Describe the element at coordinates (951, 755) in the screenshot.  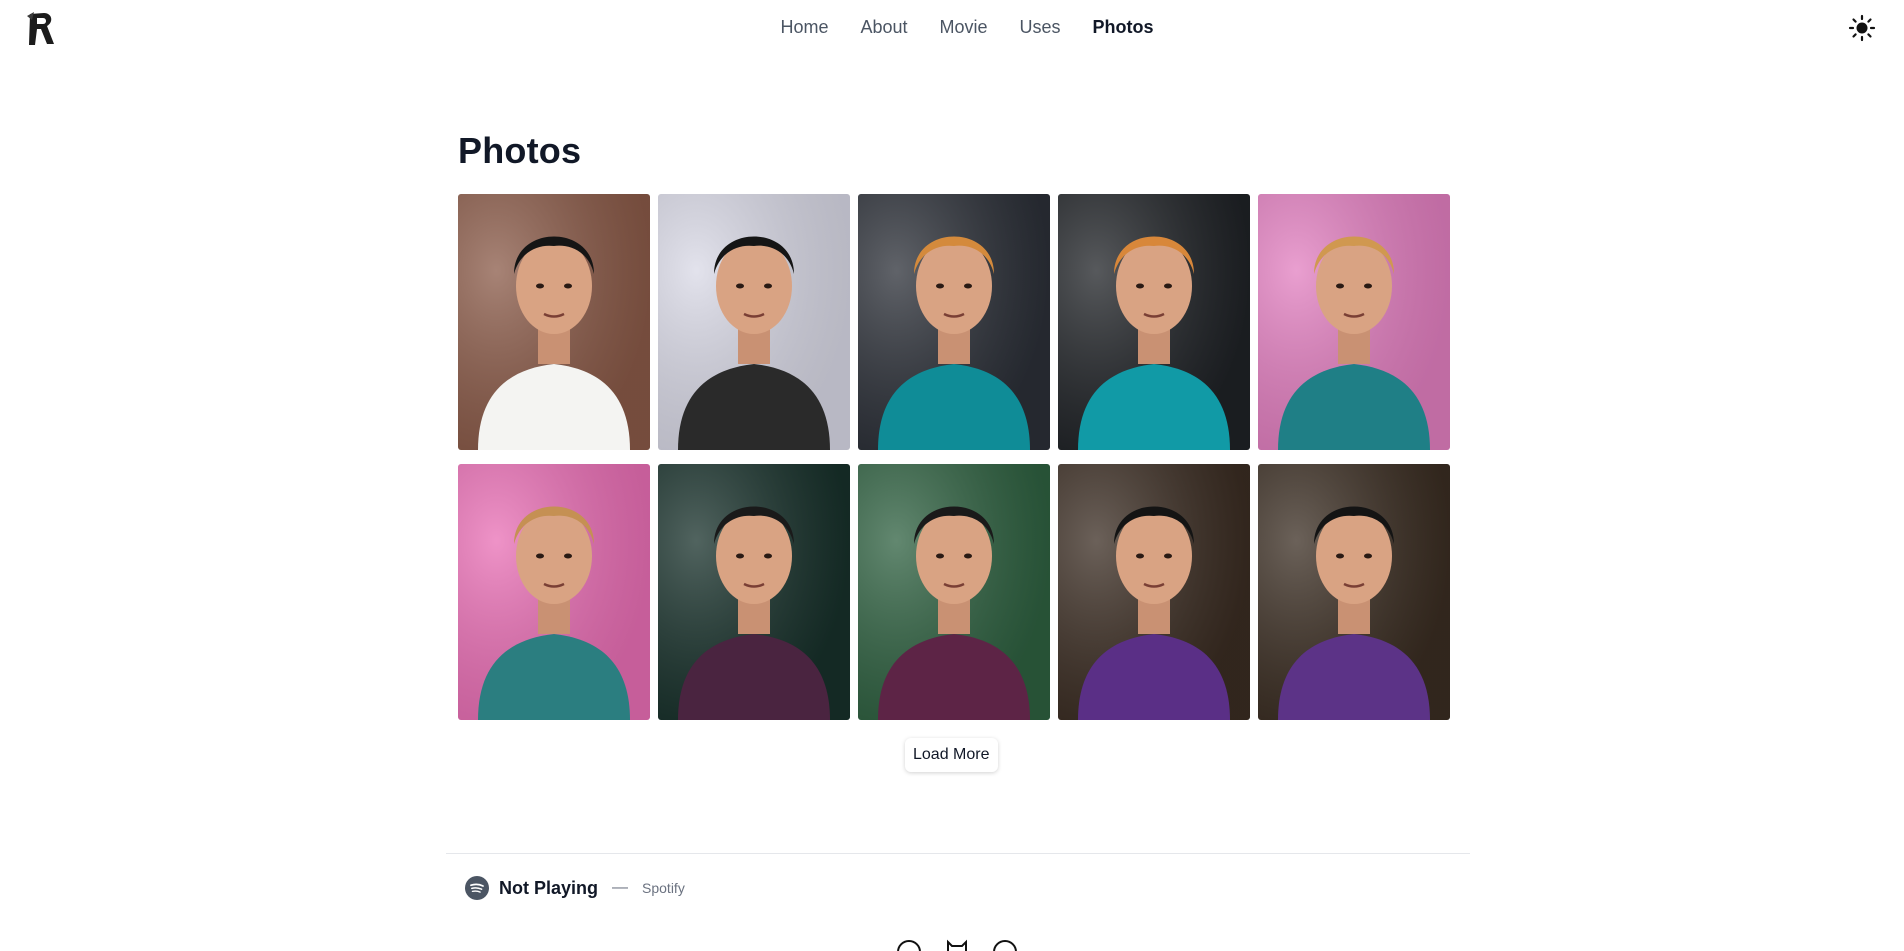
I see `load-more-button: Load More` at that location.